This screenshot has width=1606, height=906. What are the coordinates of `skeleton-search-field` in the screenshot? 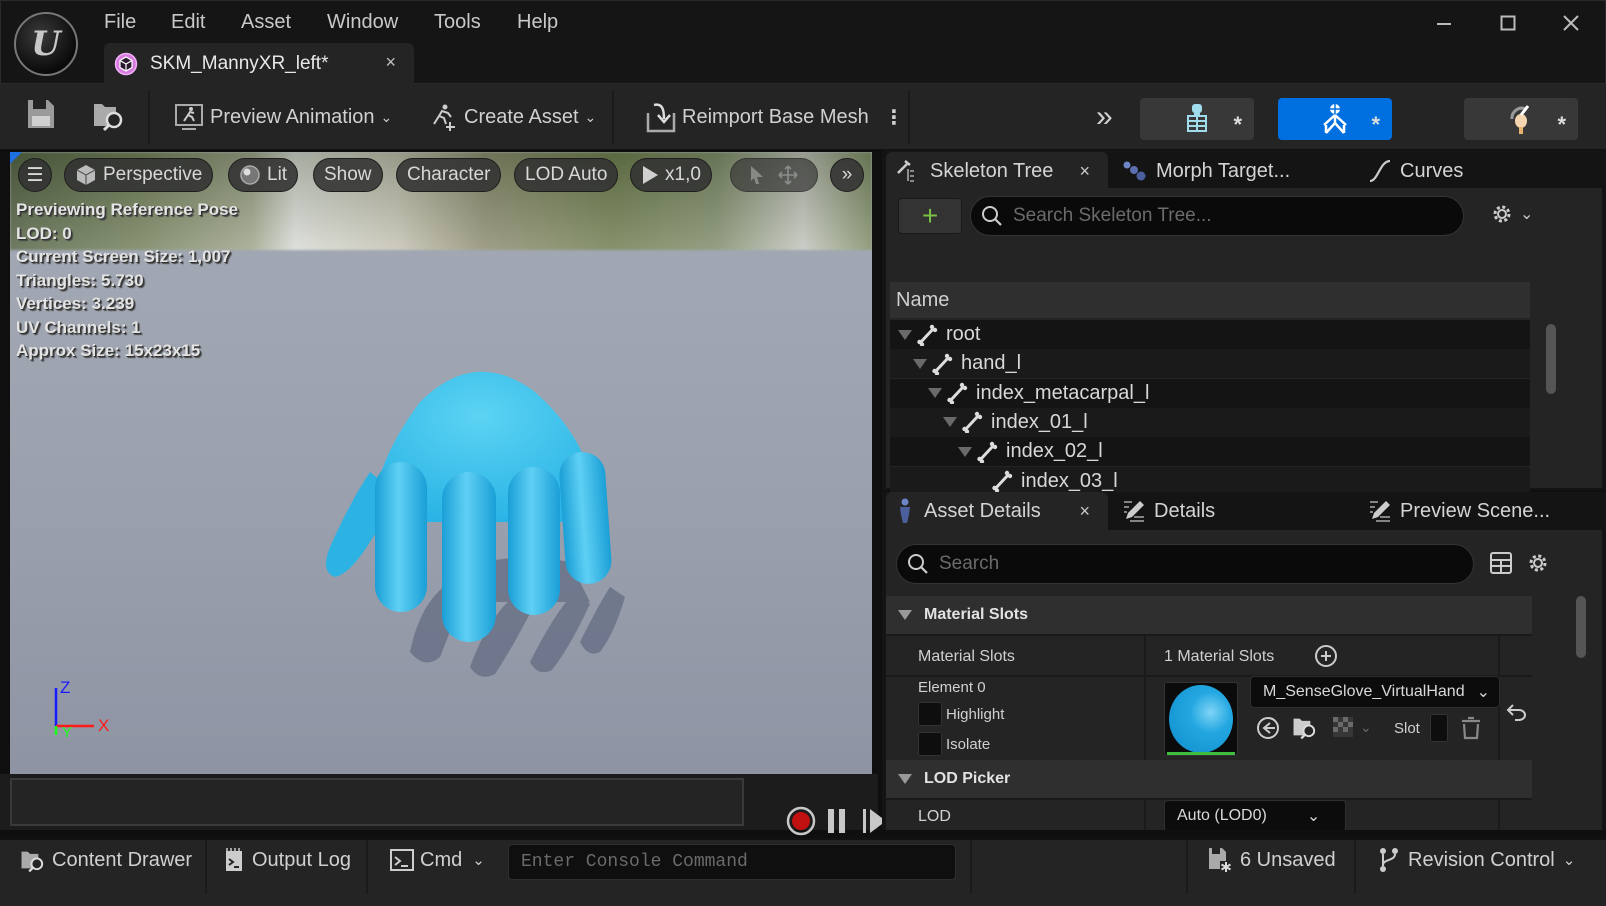 It's located at (1217, 216).